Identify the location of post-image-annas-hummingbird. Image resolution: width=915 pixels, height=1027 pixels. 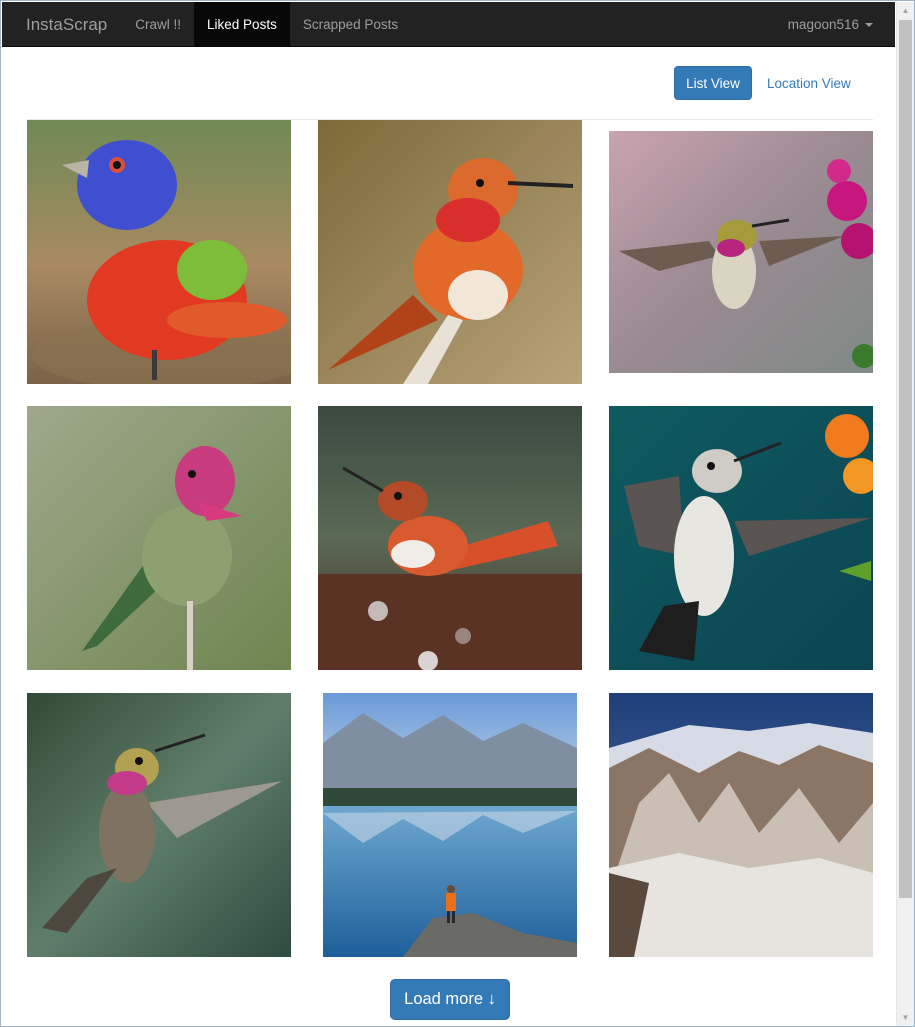
(159, 538).